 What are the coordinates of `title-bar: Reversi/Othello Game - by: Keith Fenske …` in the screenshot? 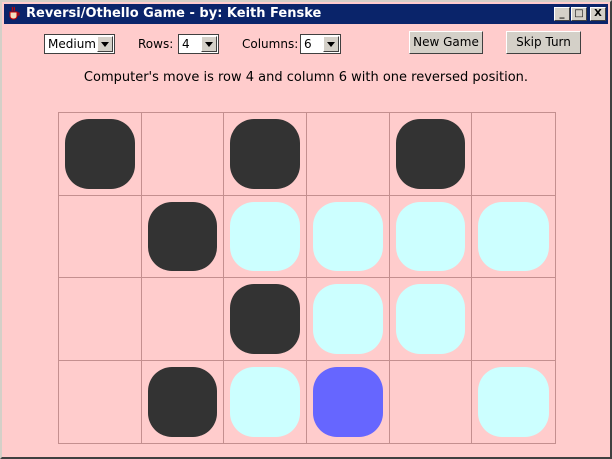 It's located at (306, 14).